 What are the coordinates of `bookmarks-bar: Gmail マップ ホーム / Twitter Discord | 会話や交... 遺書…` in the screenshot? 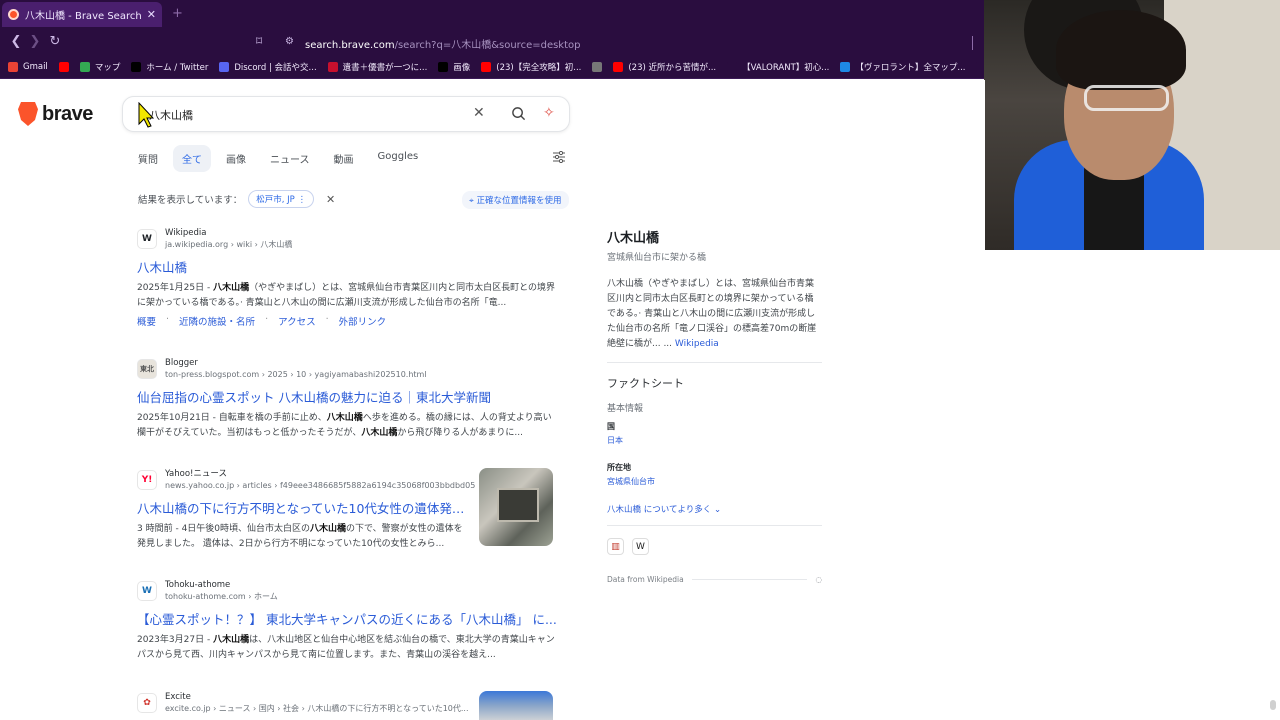 It's located at (492, 67).